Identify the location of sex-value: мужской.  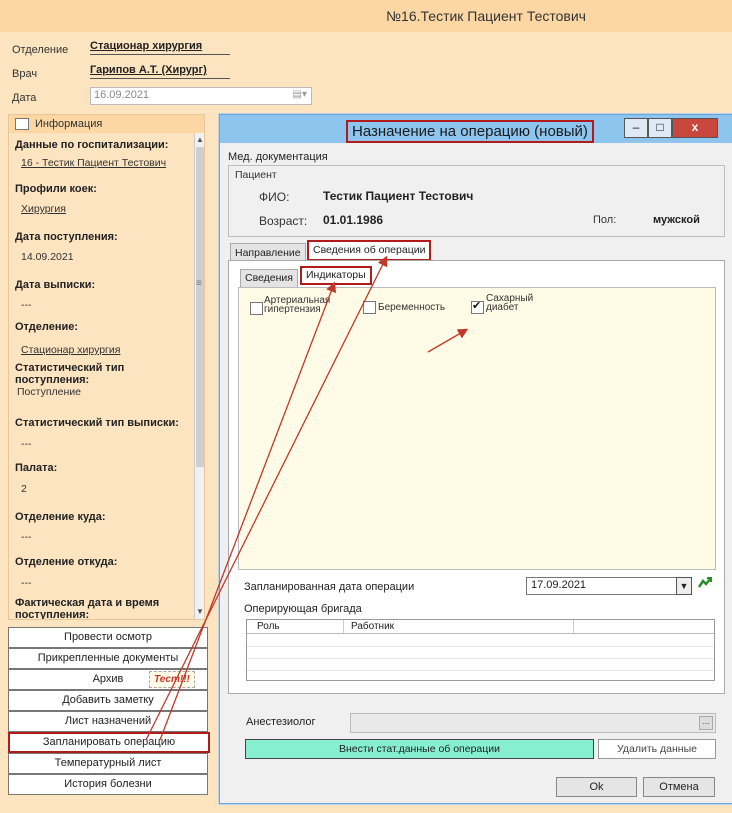
(676, 220).